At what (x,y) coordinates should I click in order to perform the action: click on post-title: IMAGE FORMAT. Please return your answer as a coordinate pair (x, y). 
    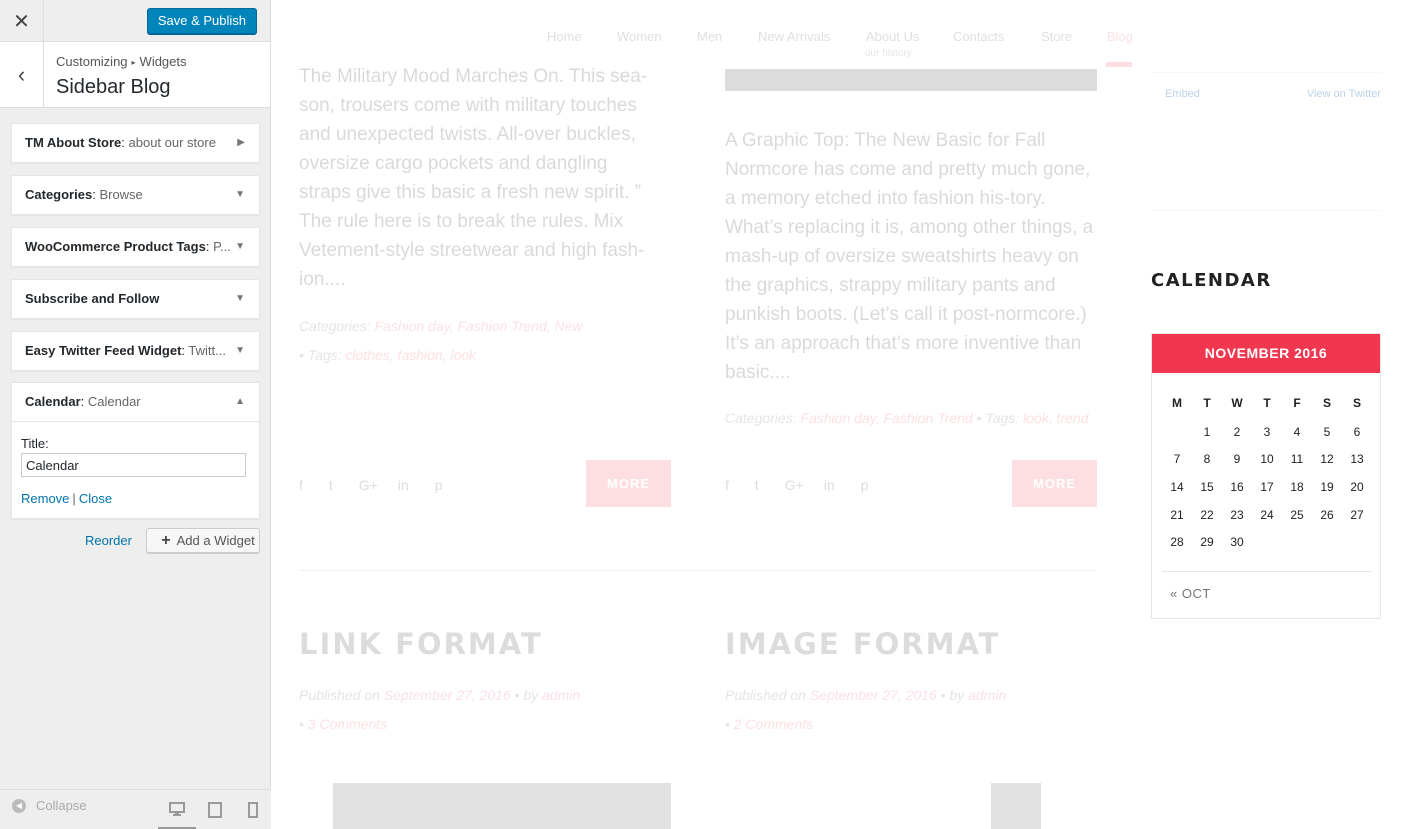
    Looking at the image, I should click on (862, 644).